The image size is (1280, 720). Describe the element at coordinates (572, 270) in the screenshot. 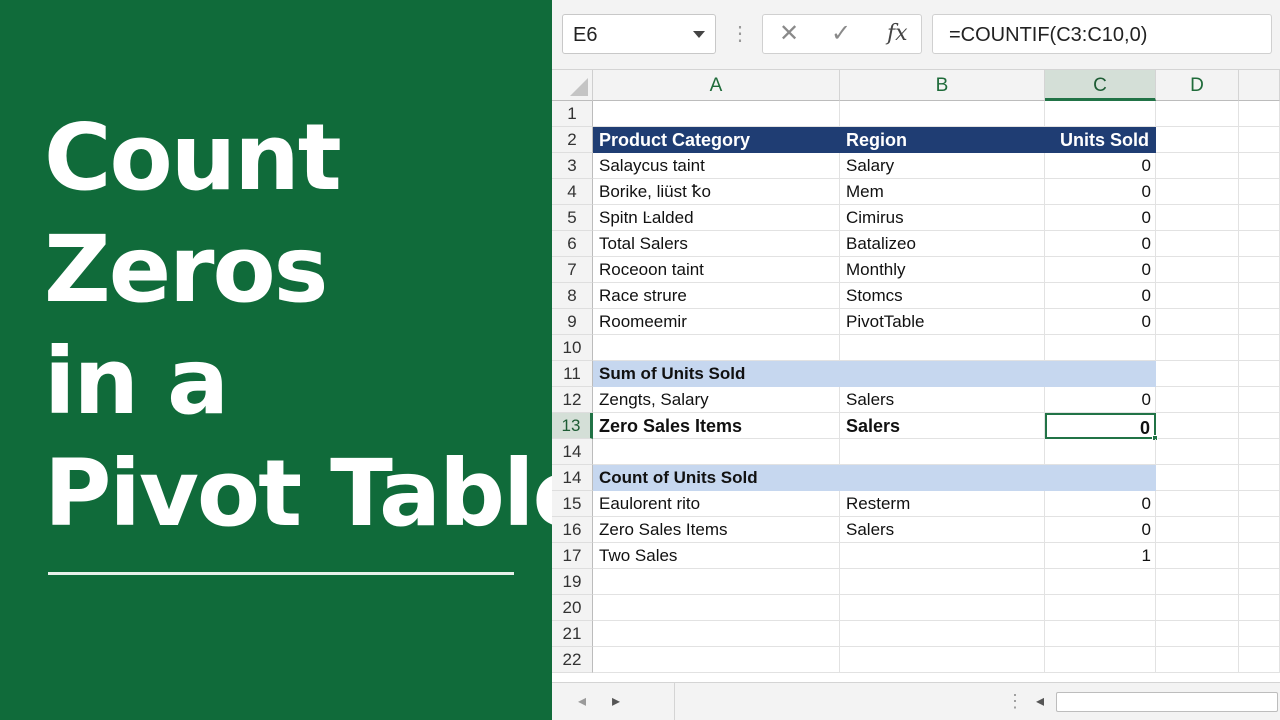

I see `row-header: 7` at that location.